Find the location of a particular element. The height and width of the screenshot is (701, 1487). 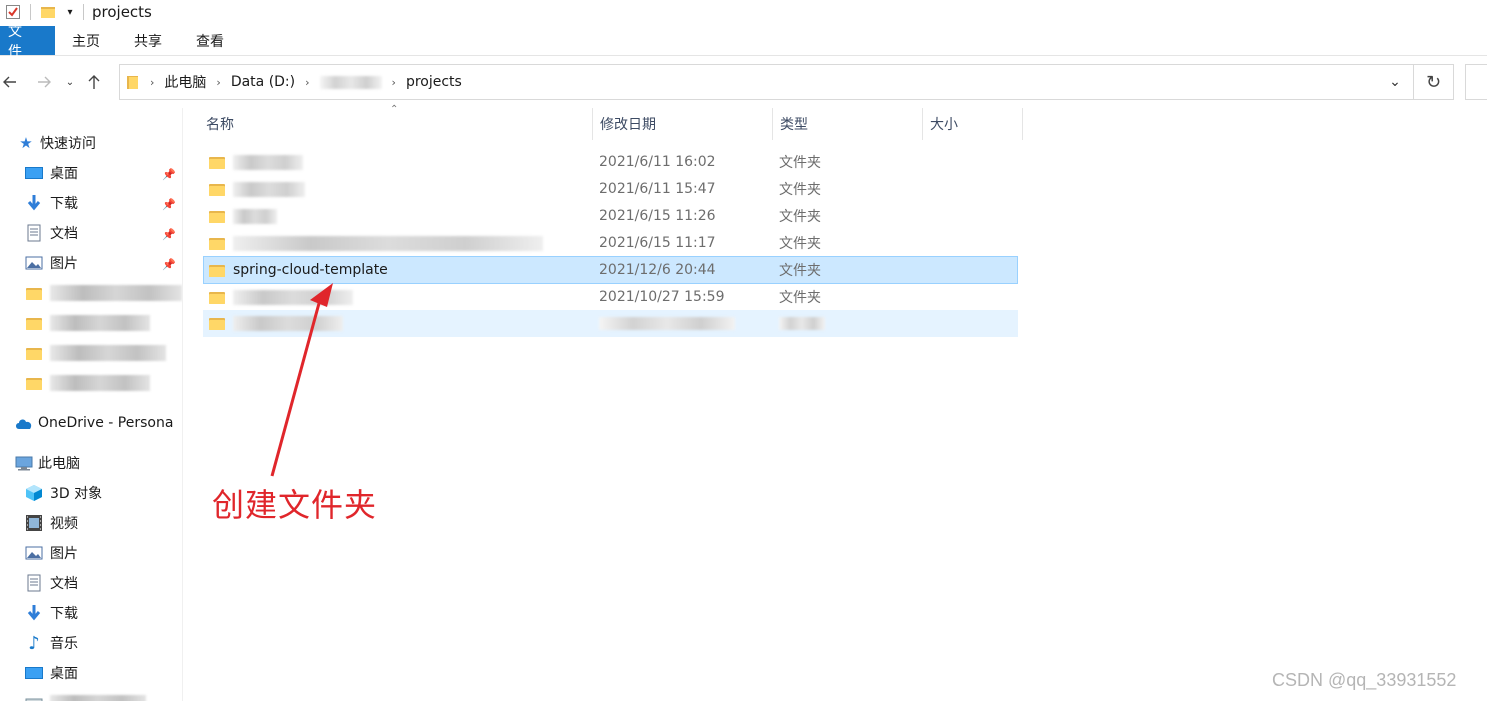

picture-icon is located at coordinates (34, 263).